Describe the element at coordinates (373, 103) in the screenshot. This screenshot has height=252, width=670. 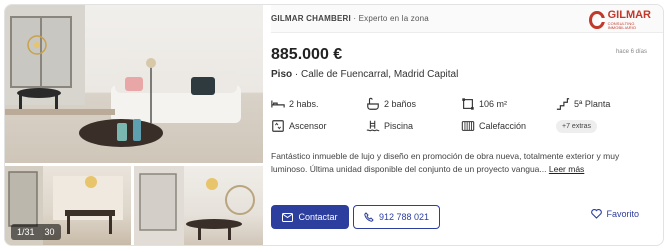
I see `bath-icon` at that location.